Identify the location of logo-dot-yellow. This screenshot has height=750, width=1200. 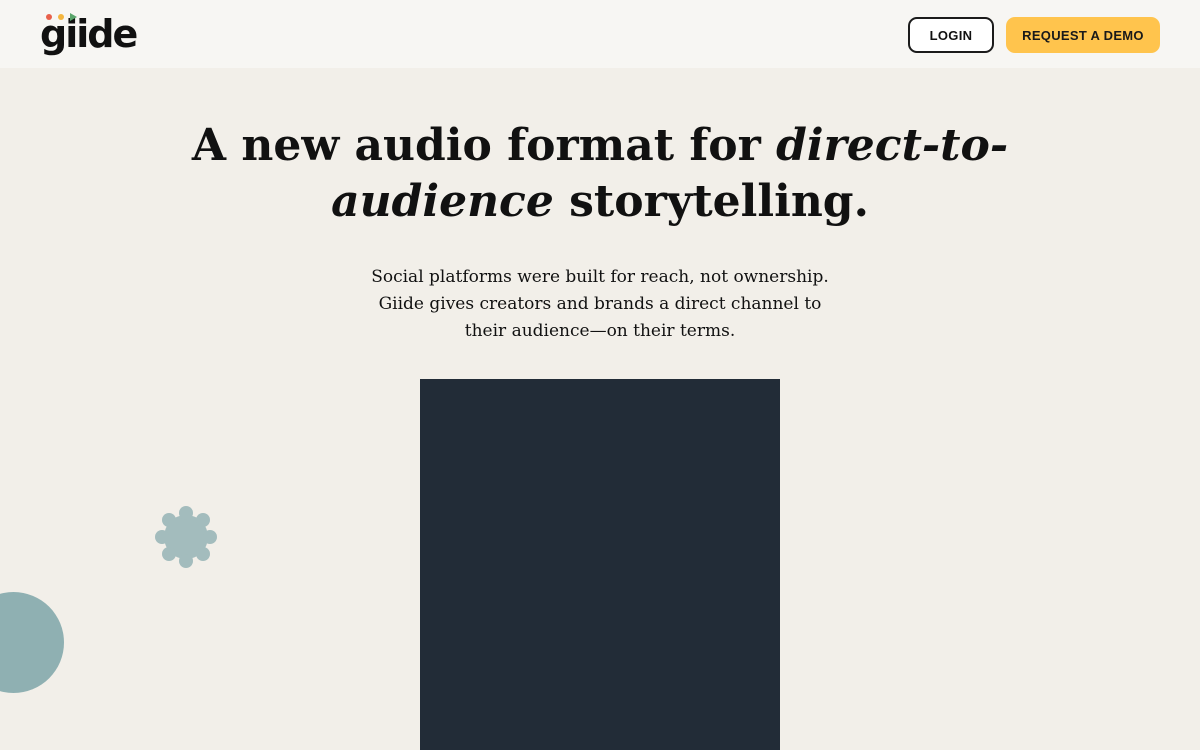
(61, 17).